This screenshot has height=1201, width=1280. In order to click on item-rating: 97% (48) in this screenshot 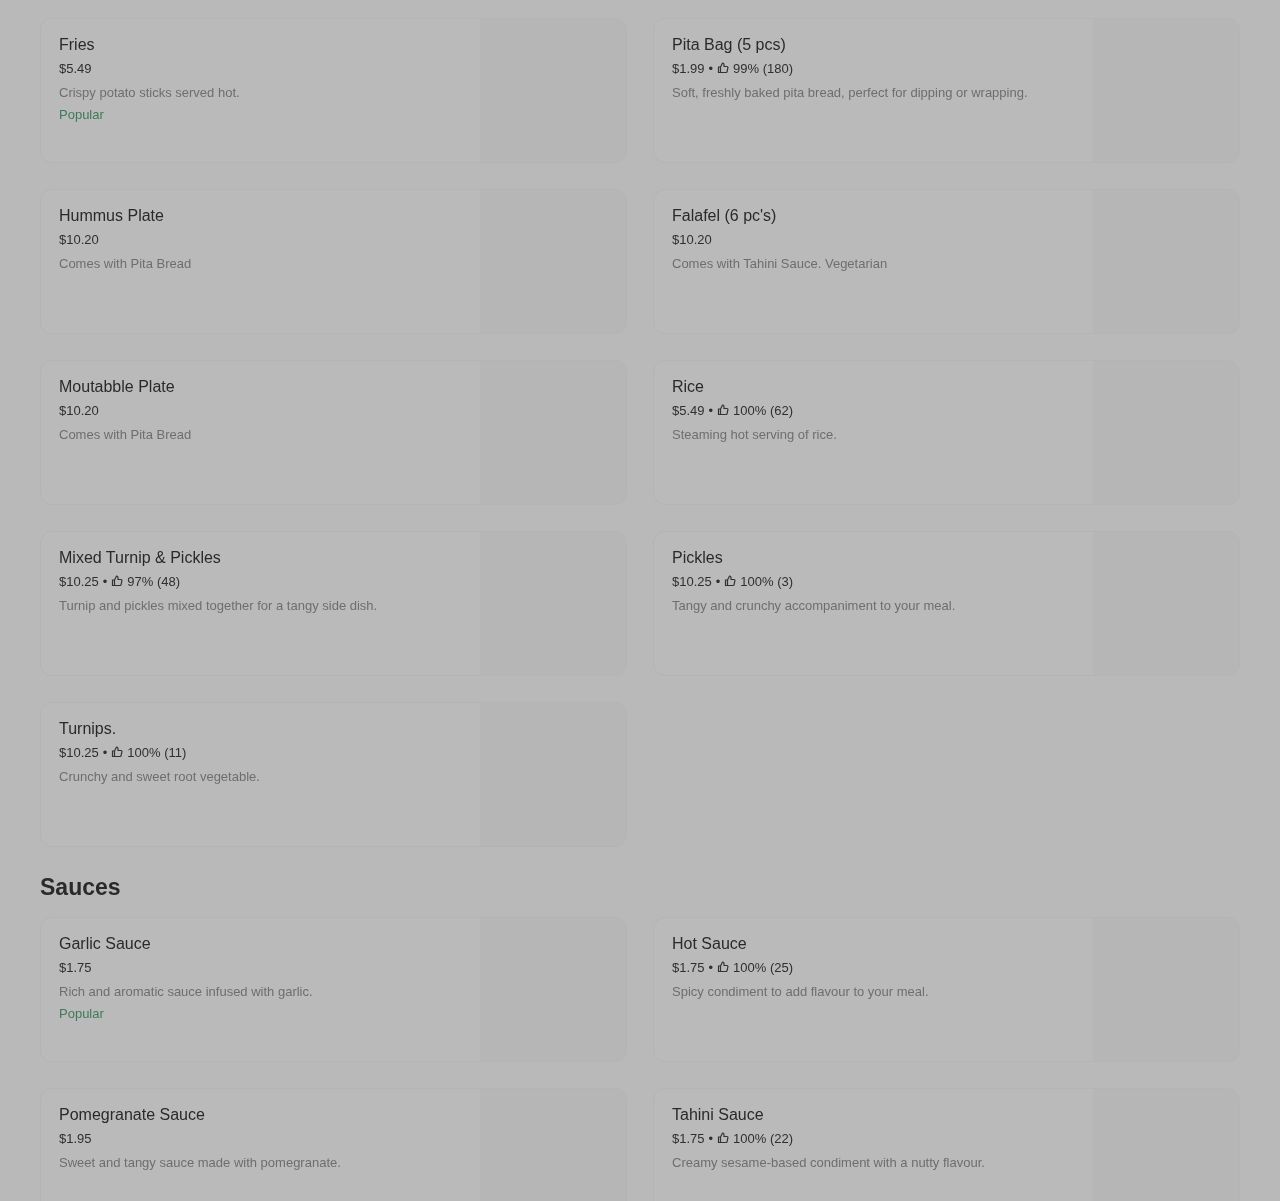, I will do `click(154, 582)`.